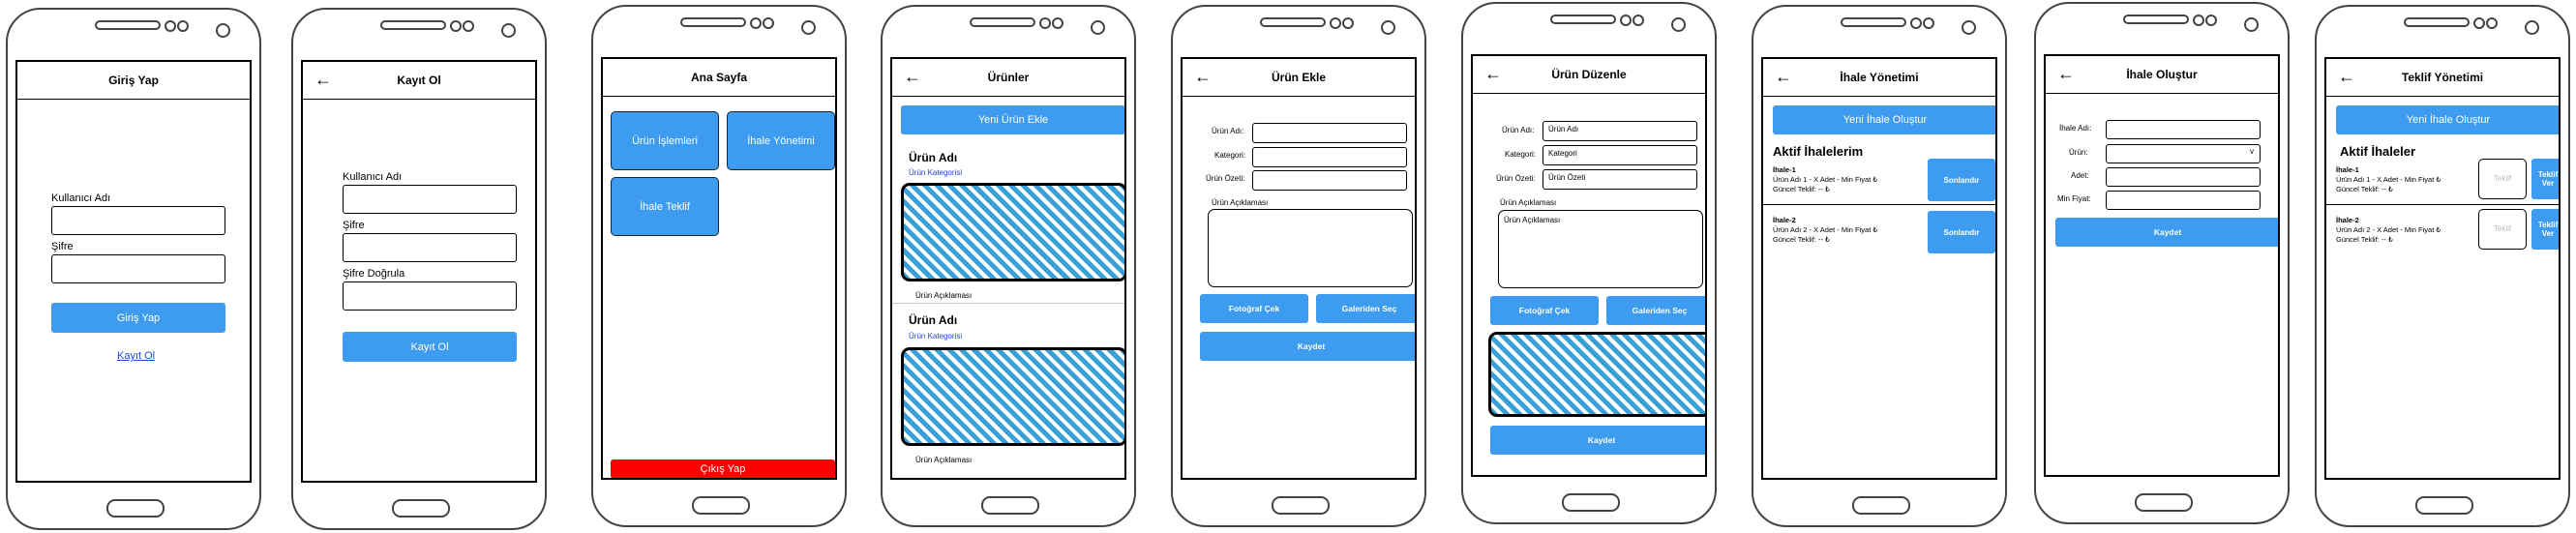  I want to click on section-title: Aktif İhalelerim, so click(1818, 152).